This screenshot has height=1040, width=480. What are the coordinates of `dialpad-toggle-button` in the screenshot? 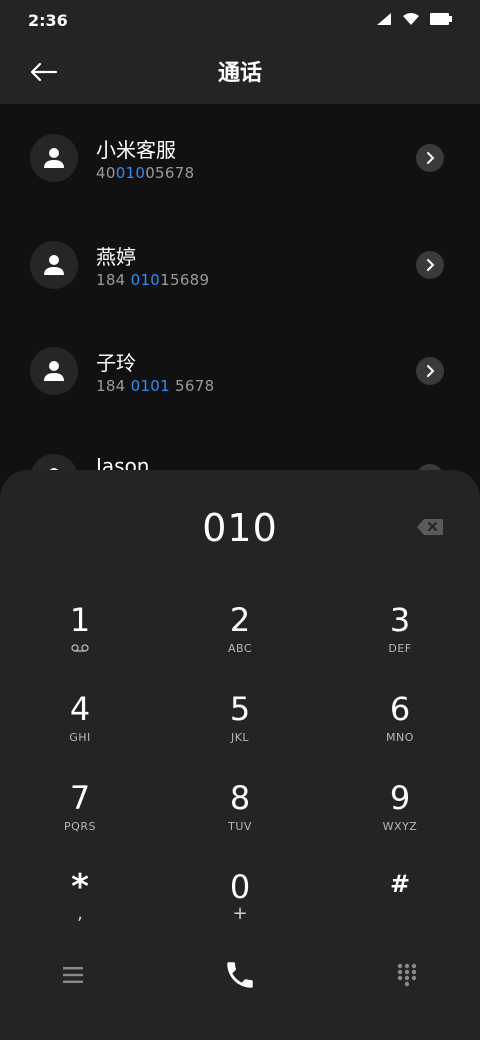 It's located at (407, 975).